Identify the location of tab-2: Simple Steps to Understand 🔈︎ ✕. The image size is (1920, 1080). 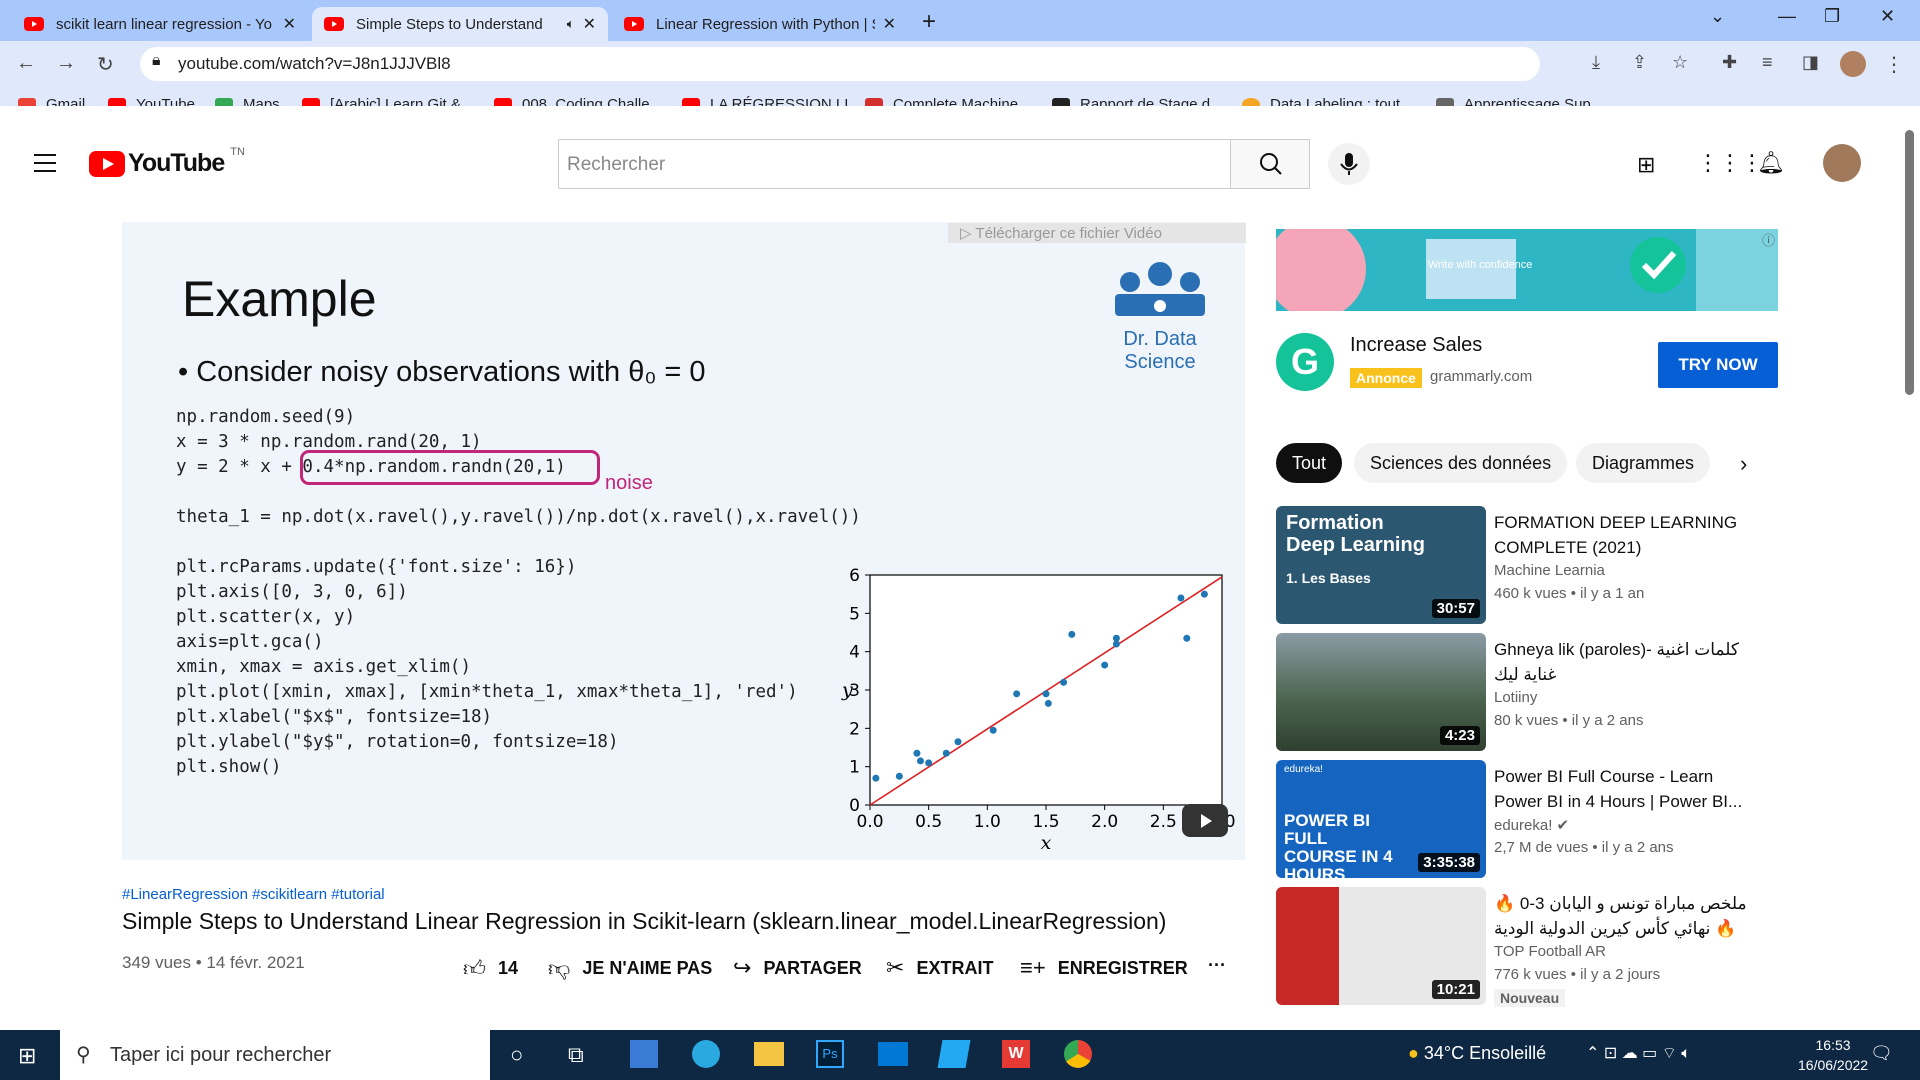
(460, 24).